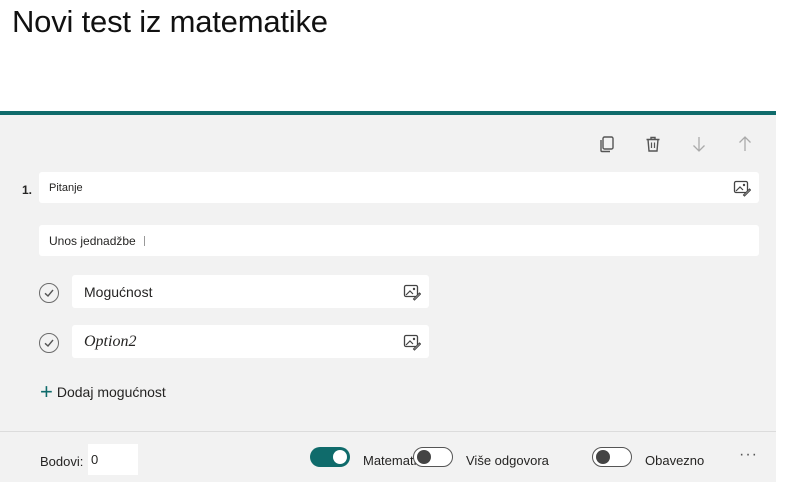  I want to click on option-1-label: Mogućnost, so click(118, 291).